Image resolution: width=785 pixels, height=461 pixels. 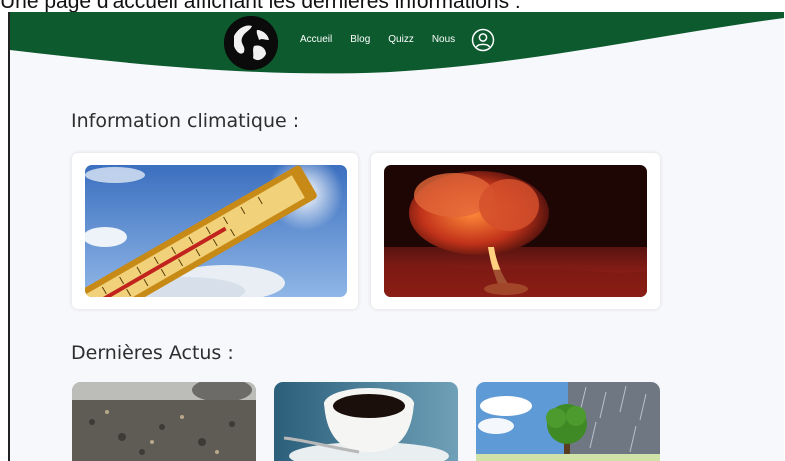 I want to click on thermometer-sky-image, so click(x=216, y=231).